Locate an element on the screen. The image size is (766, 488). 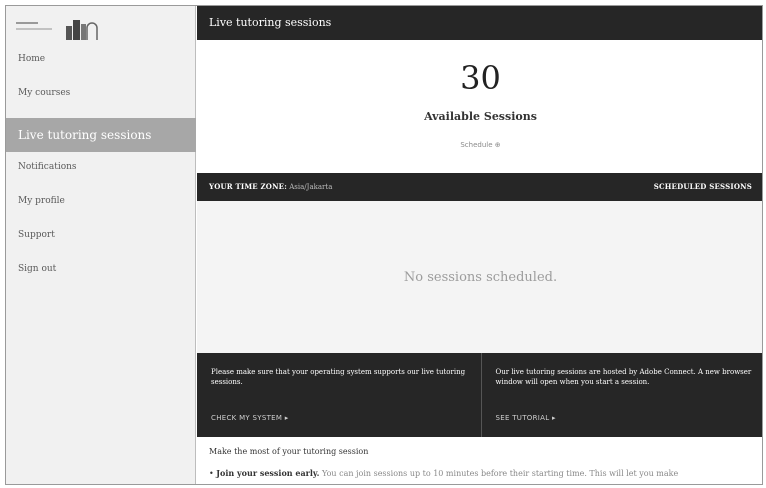
sidebar-item-notifications: Notifications is located at coordinates (101, 173).